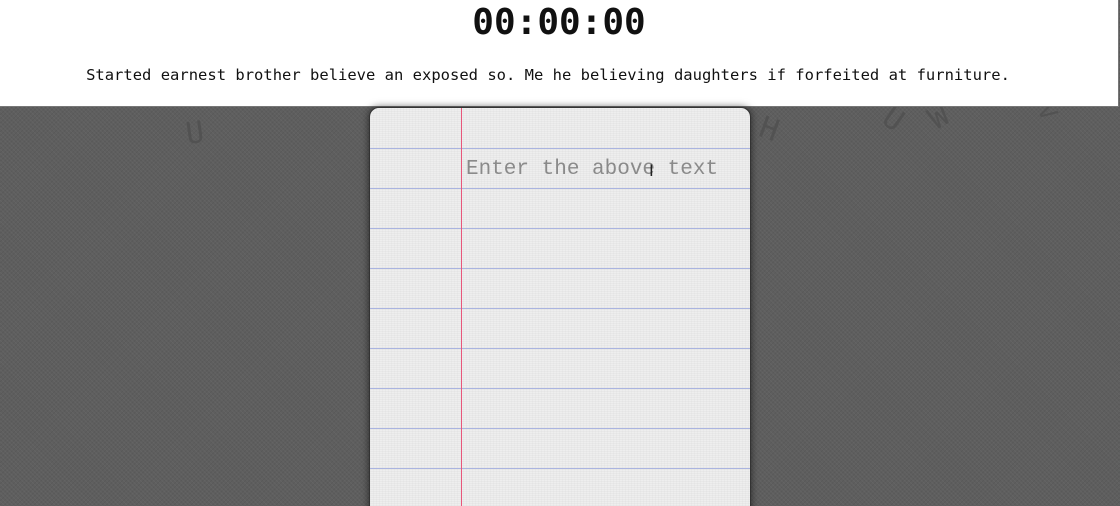 The width and height of the screenshot is (1120, 506). Describe the element at coordinates (195, 133) in the screenshot. I see `background-letter-decoration: U` at that location.